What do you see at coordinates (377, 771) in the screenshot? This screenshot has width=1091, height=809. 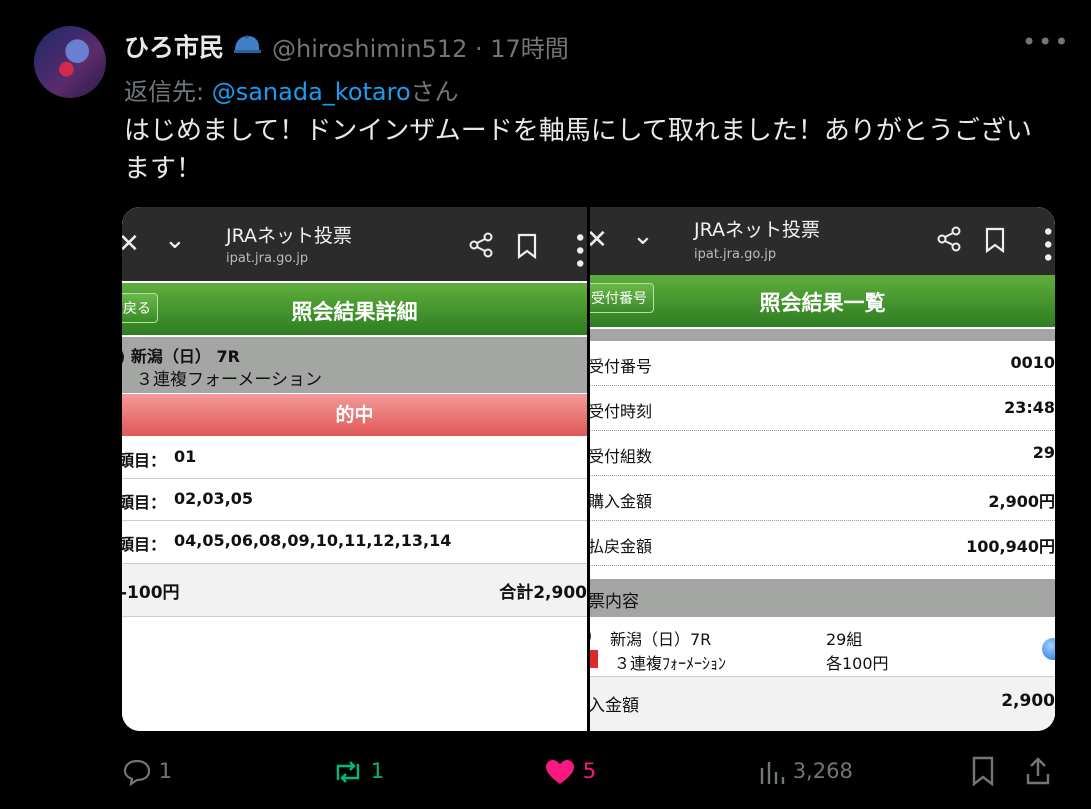 I see `repost-count: 1` at bounding box center [377, 771].